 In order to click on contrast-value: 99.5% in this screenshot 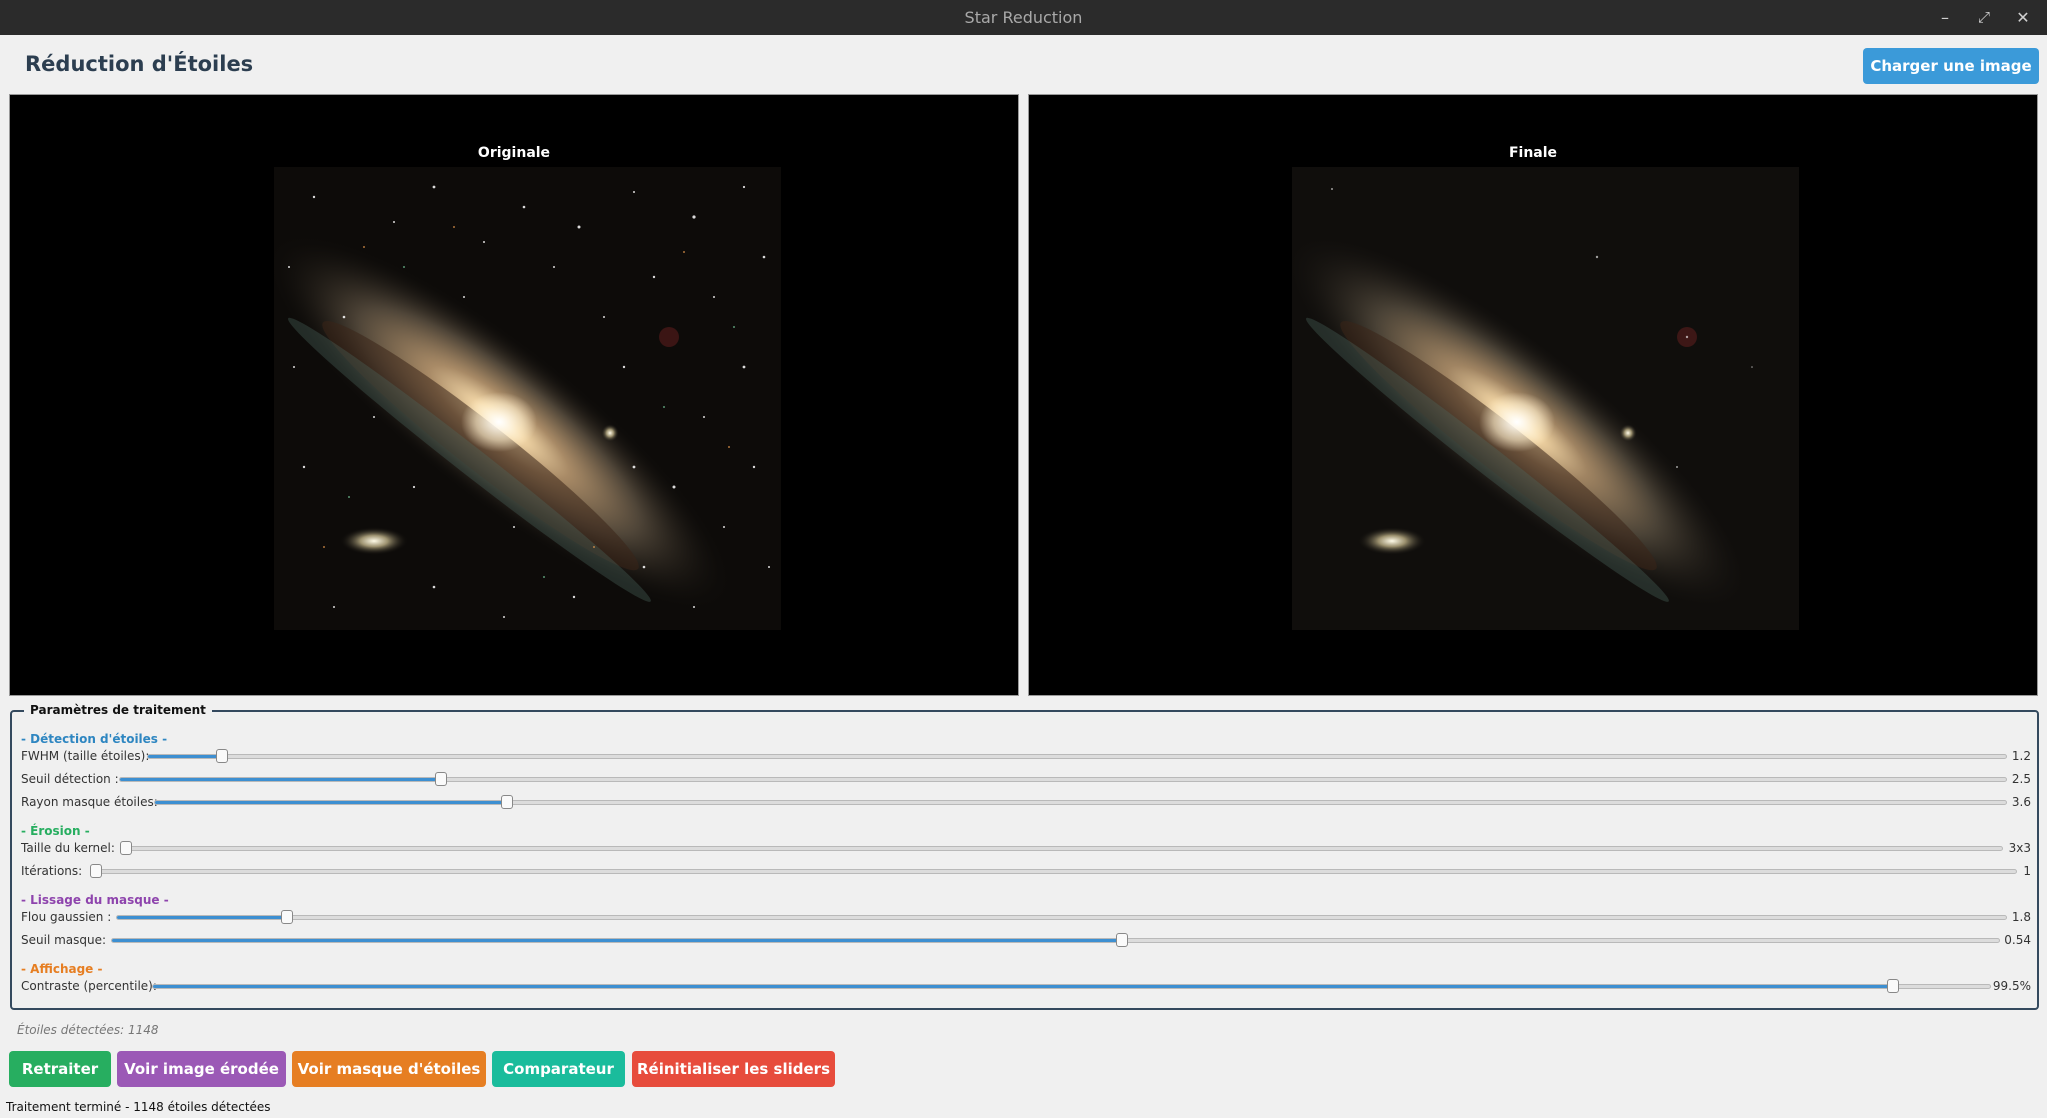, I will do `click(2011, 986)`.